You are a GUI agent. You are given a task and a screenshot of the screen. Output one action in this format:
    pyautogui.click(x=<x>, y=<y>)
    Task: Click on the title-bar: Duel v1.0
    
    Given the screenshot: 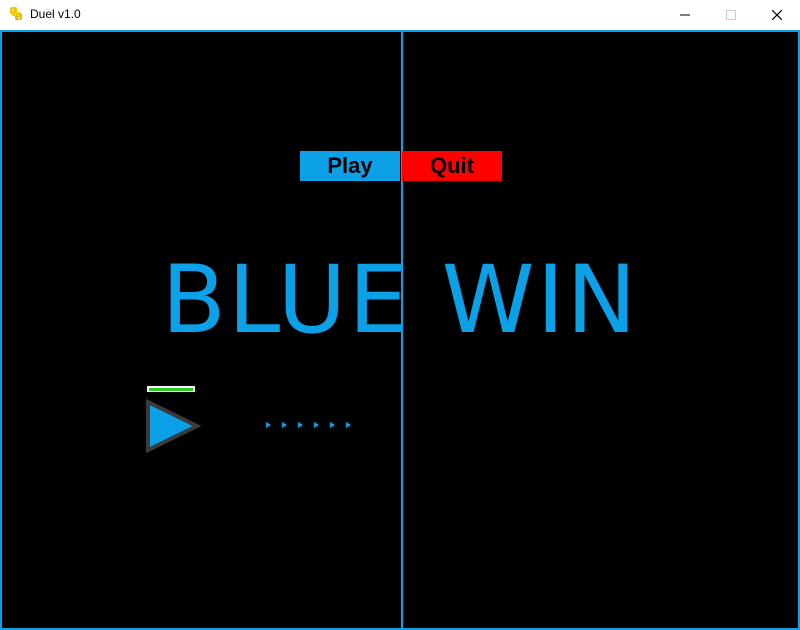 What is the action you would take?
    pyautogui.click(x=400, y=15)
    